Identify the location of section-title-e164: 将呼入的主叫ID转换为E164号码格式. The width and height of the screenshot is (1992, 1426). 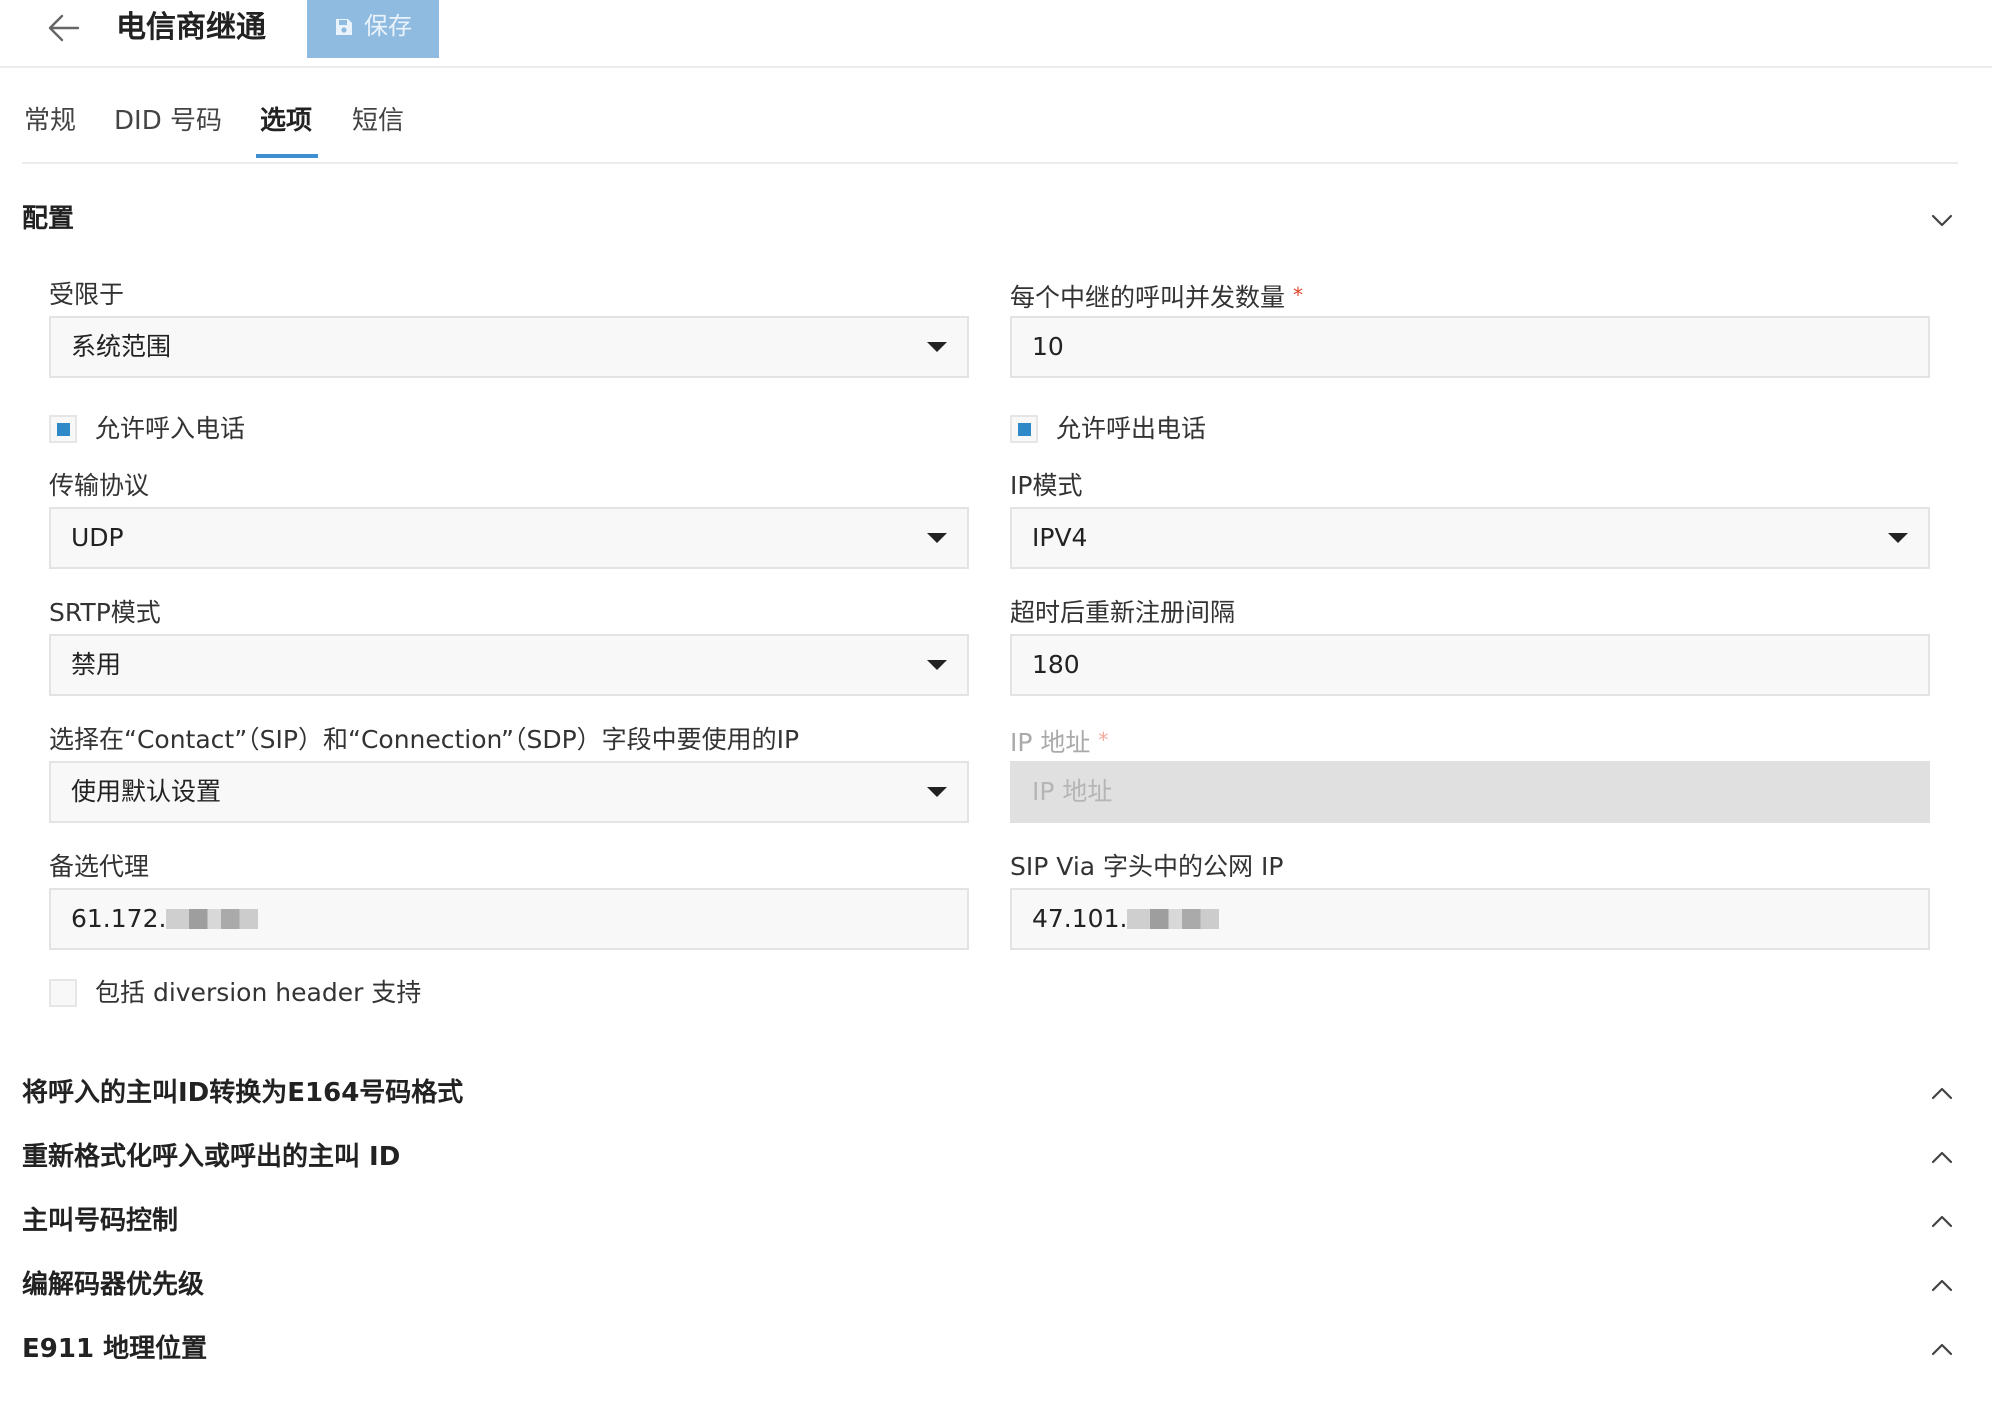
(242, 1093).